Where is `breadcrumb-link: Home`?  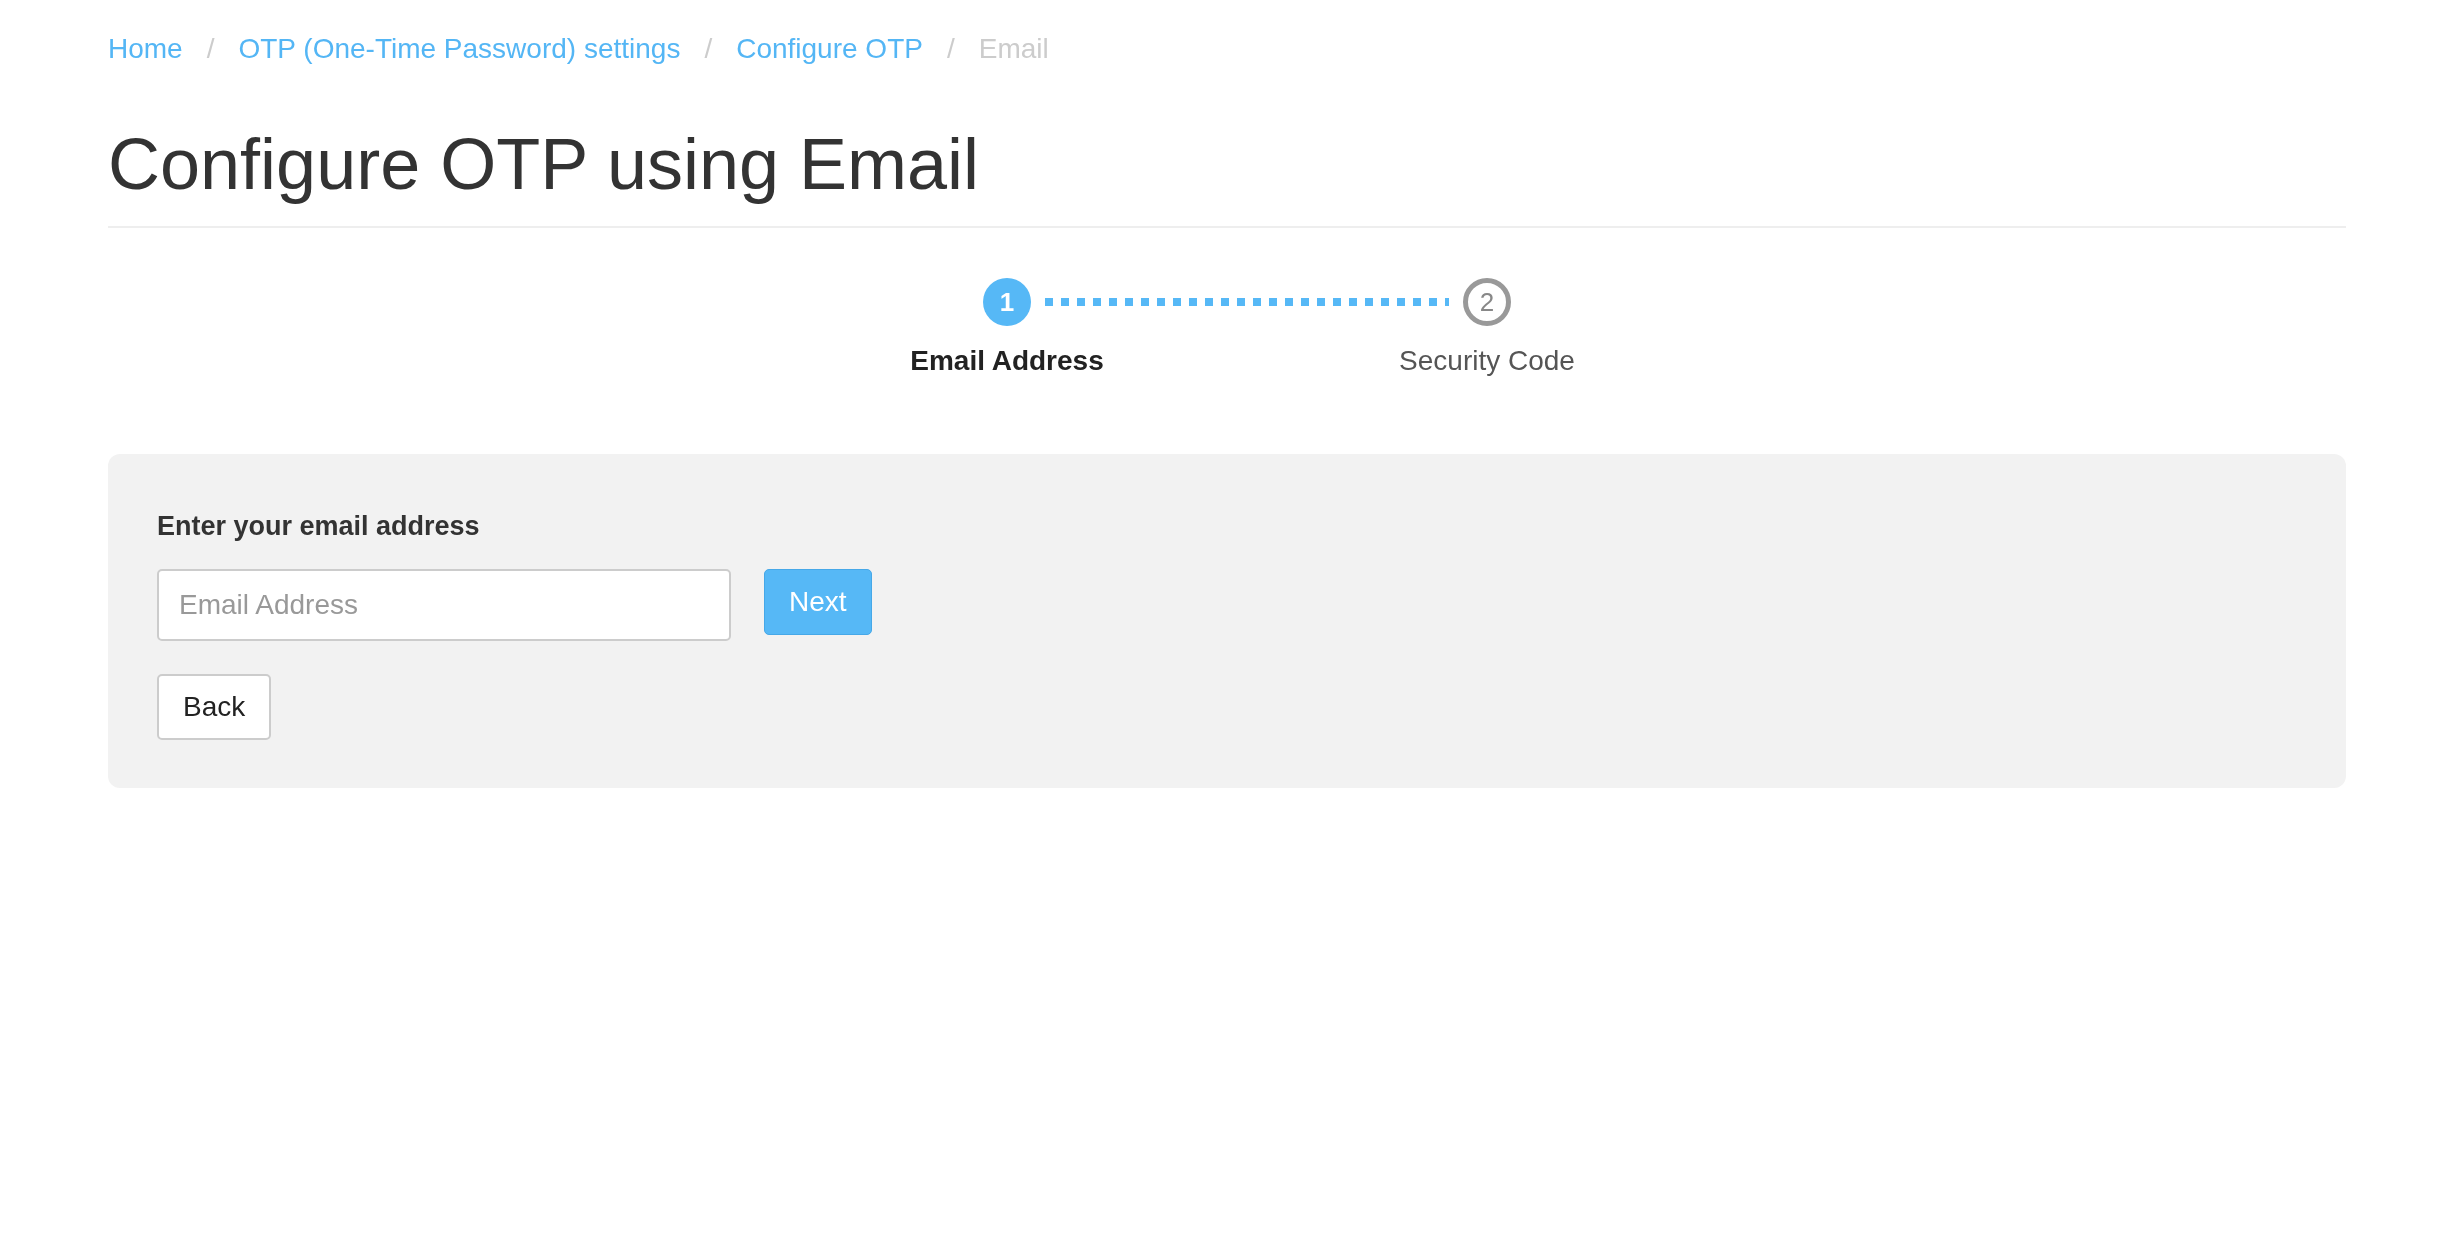
breadcrumb-link: Home is located at coordinates (145, 49).